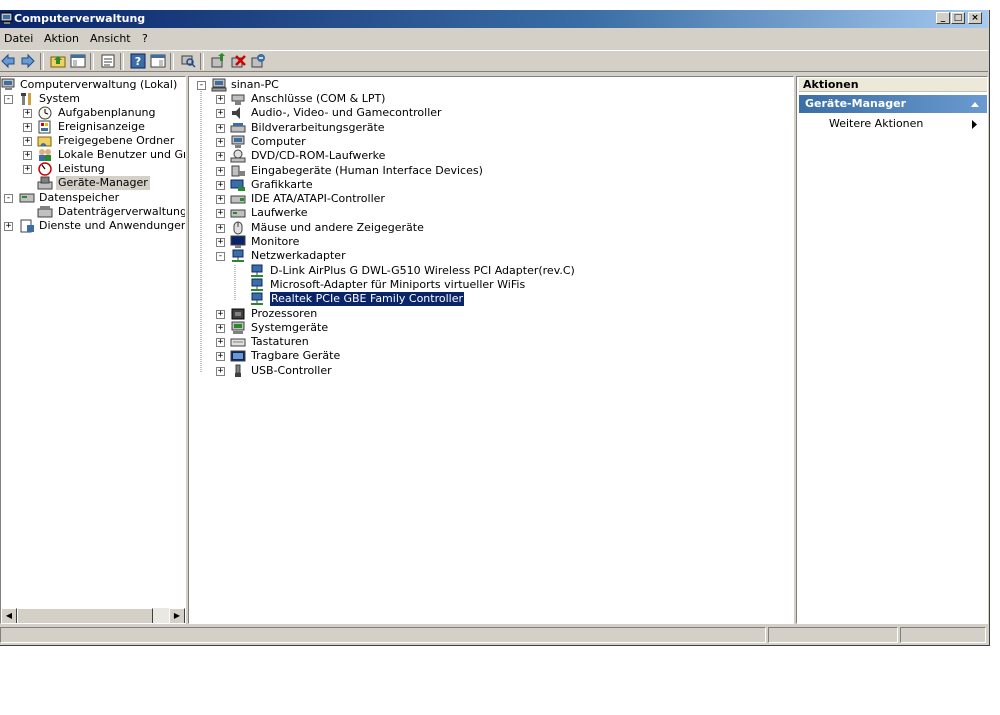 The image size is (1000, 715). Describe the element at coordinates (943, 18) in the screenshot. I see `minimize-button: _` at that location.